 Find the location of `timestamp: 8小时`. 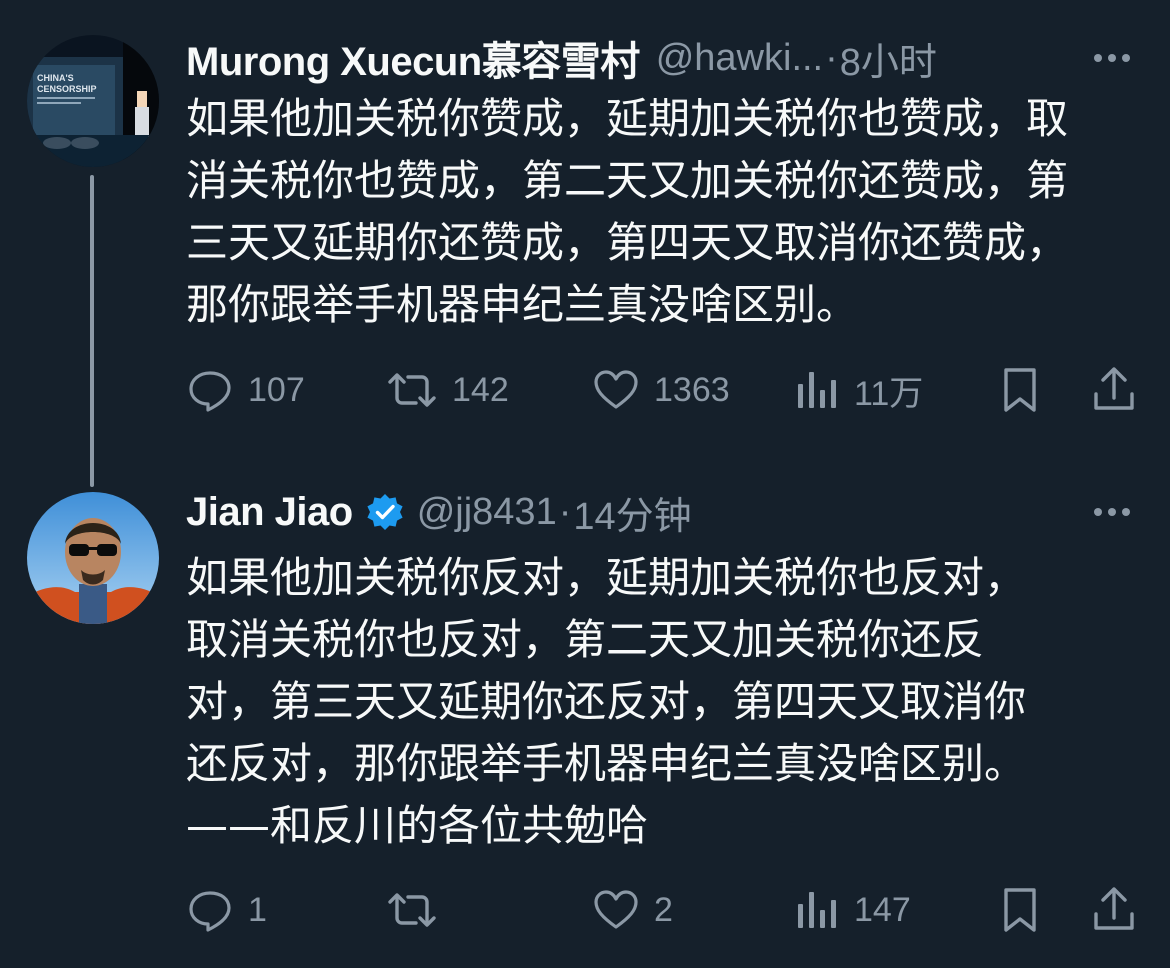

timestamp: 8小时 is located at coordinates (888, 58).